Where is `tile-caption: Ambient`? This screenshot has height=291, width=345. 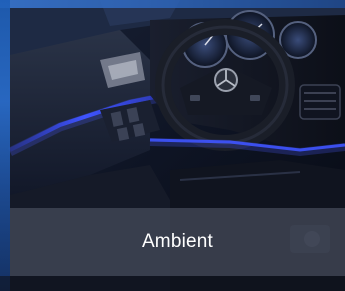
tile-caption: Ambient is located at coordinates (177, 241).